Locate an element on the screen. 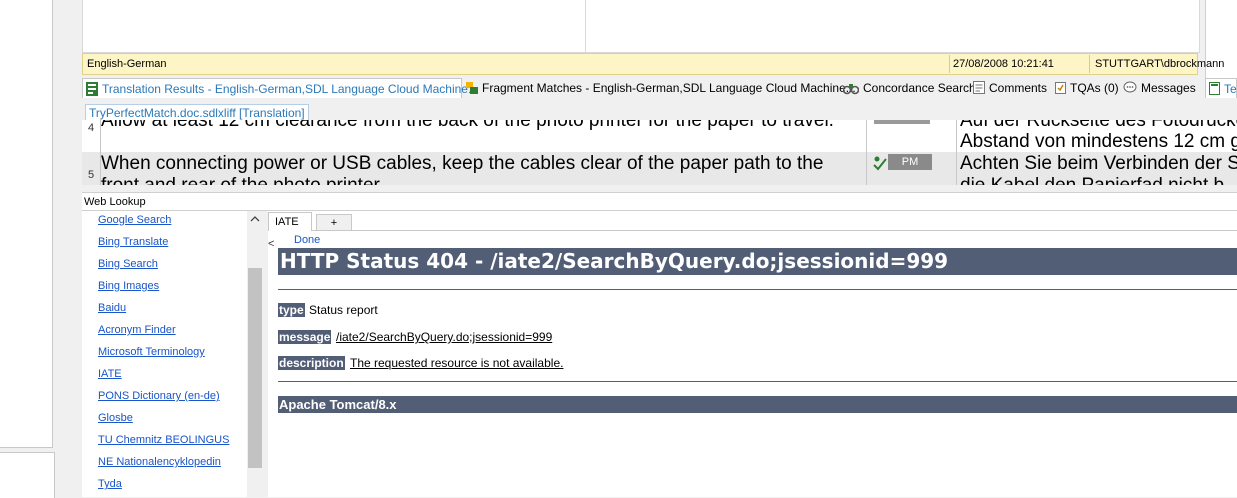 This screenshot has height=498, width=1237. tab-label: TQAs (0) is located at coordinates (1094, 88).